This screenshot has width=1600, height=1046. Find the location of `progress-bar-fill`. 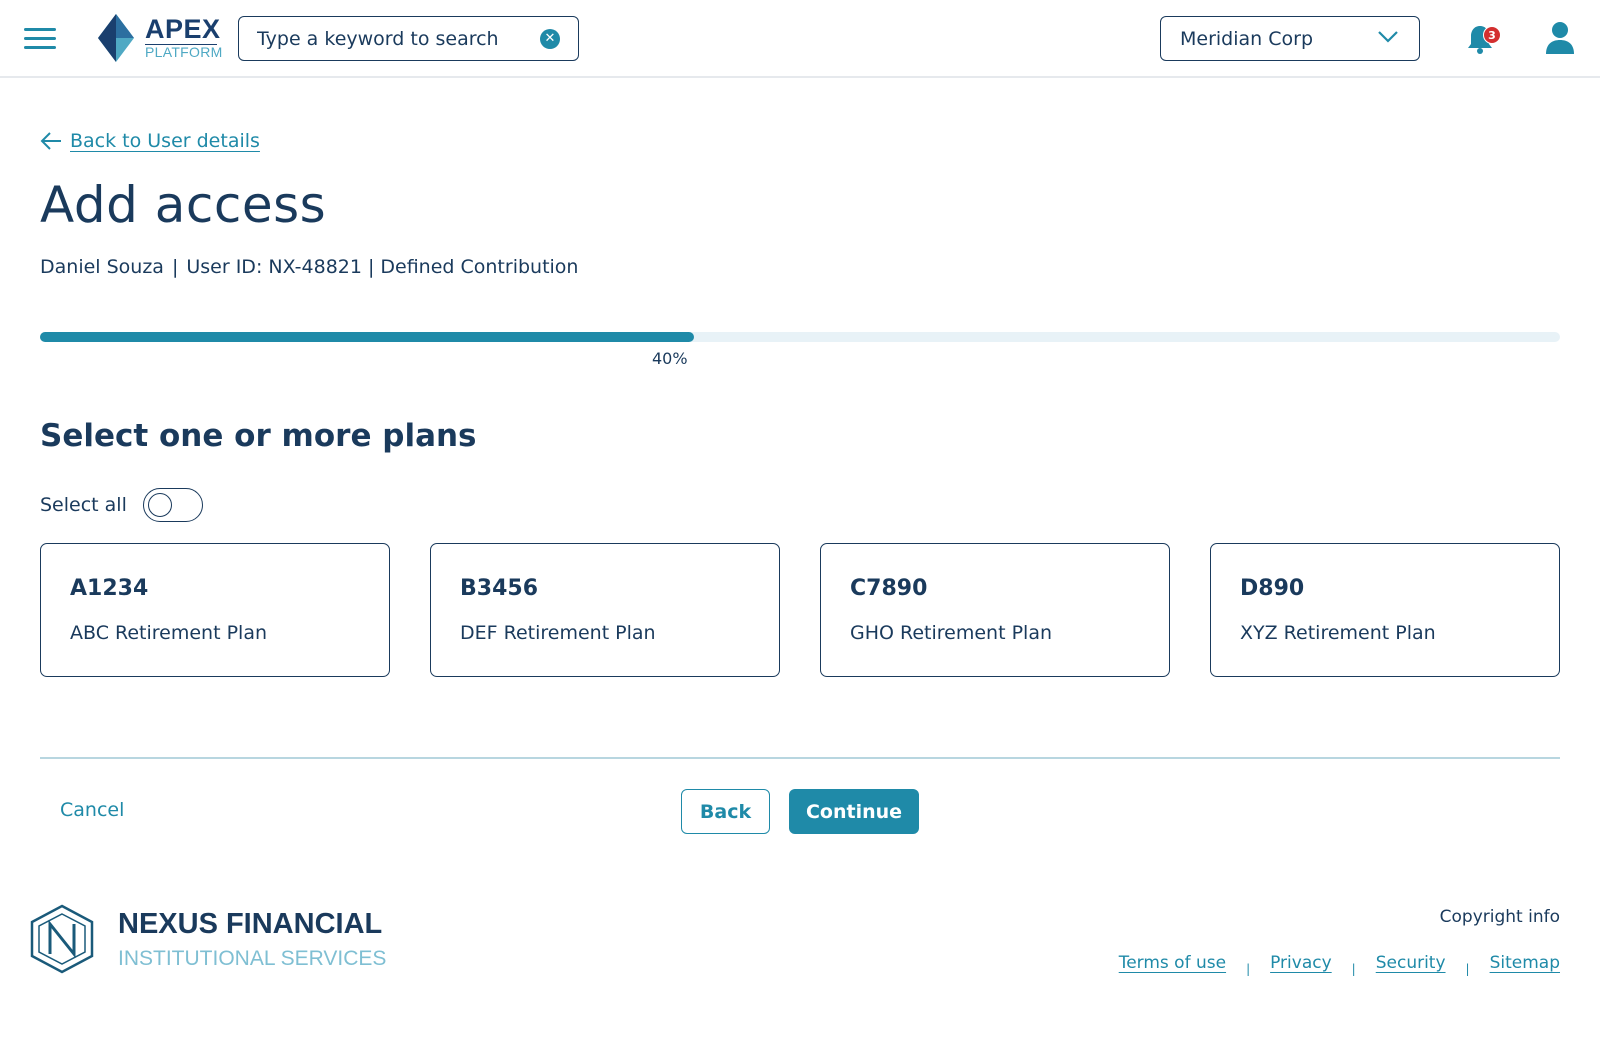

progress-bar-fill is located at coordinates (367, 337).